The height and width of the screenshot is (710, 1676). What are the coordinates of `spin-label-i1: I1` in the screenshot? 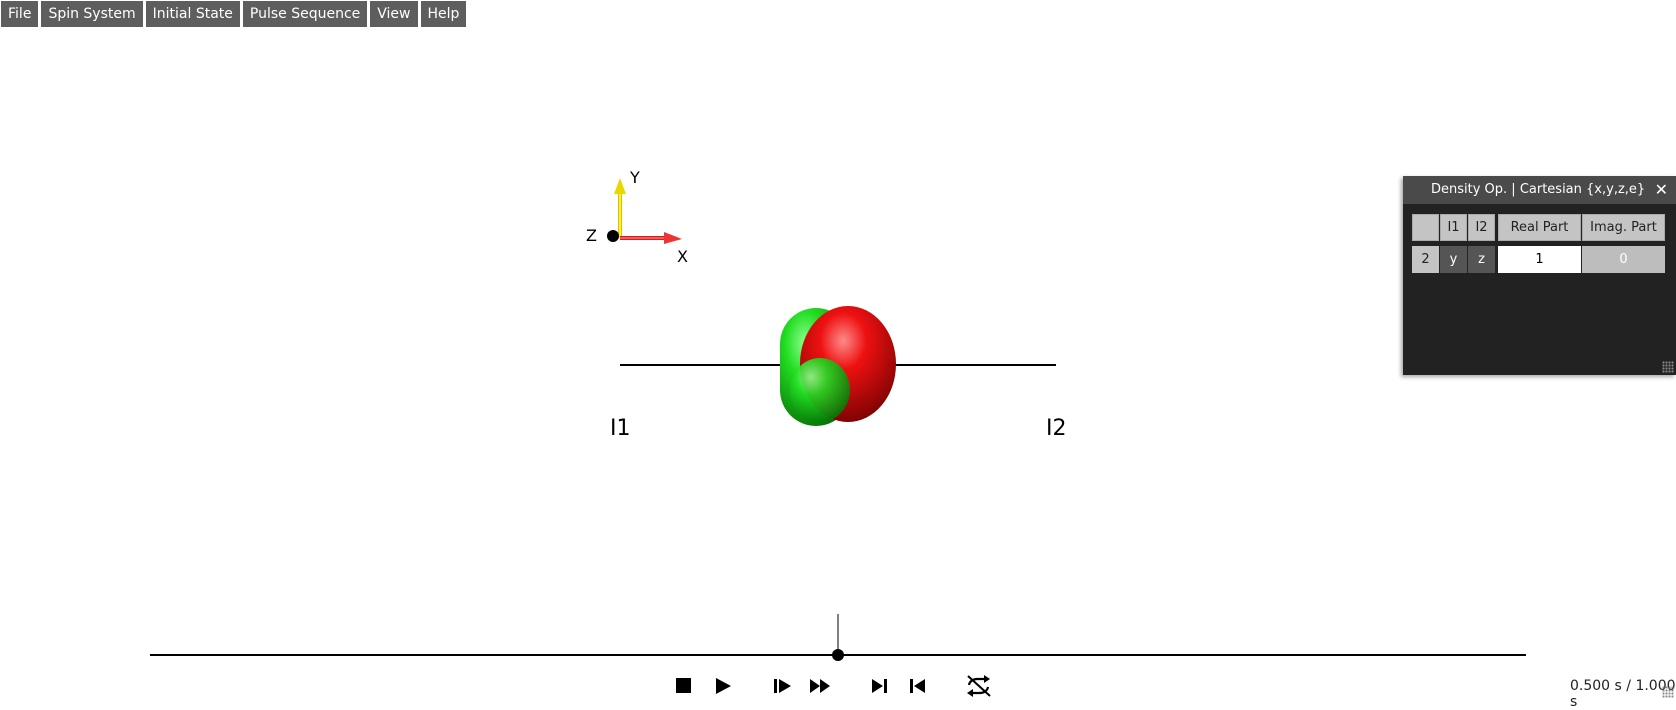 It's located at (620, 428).